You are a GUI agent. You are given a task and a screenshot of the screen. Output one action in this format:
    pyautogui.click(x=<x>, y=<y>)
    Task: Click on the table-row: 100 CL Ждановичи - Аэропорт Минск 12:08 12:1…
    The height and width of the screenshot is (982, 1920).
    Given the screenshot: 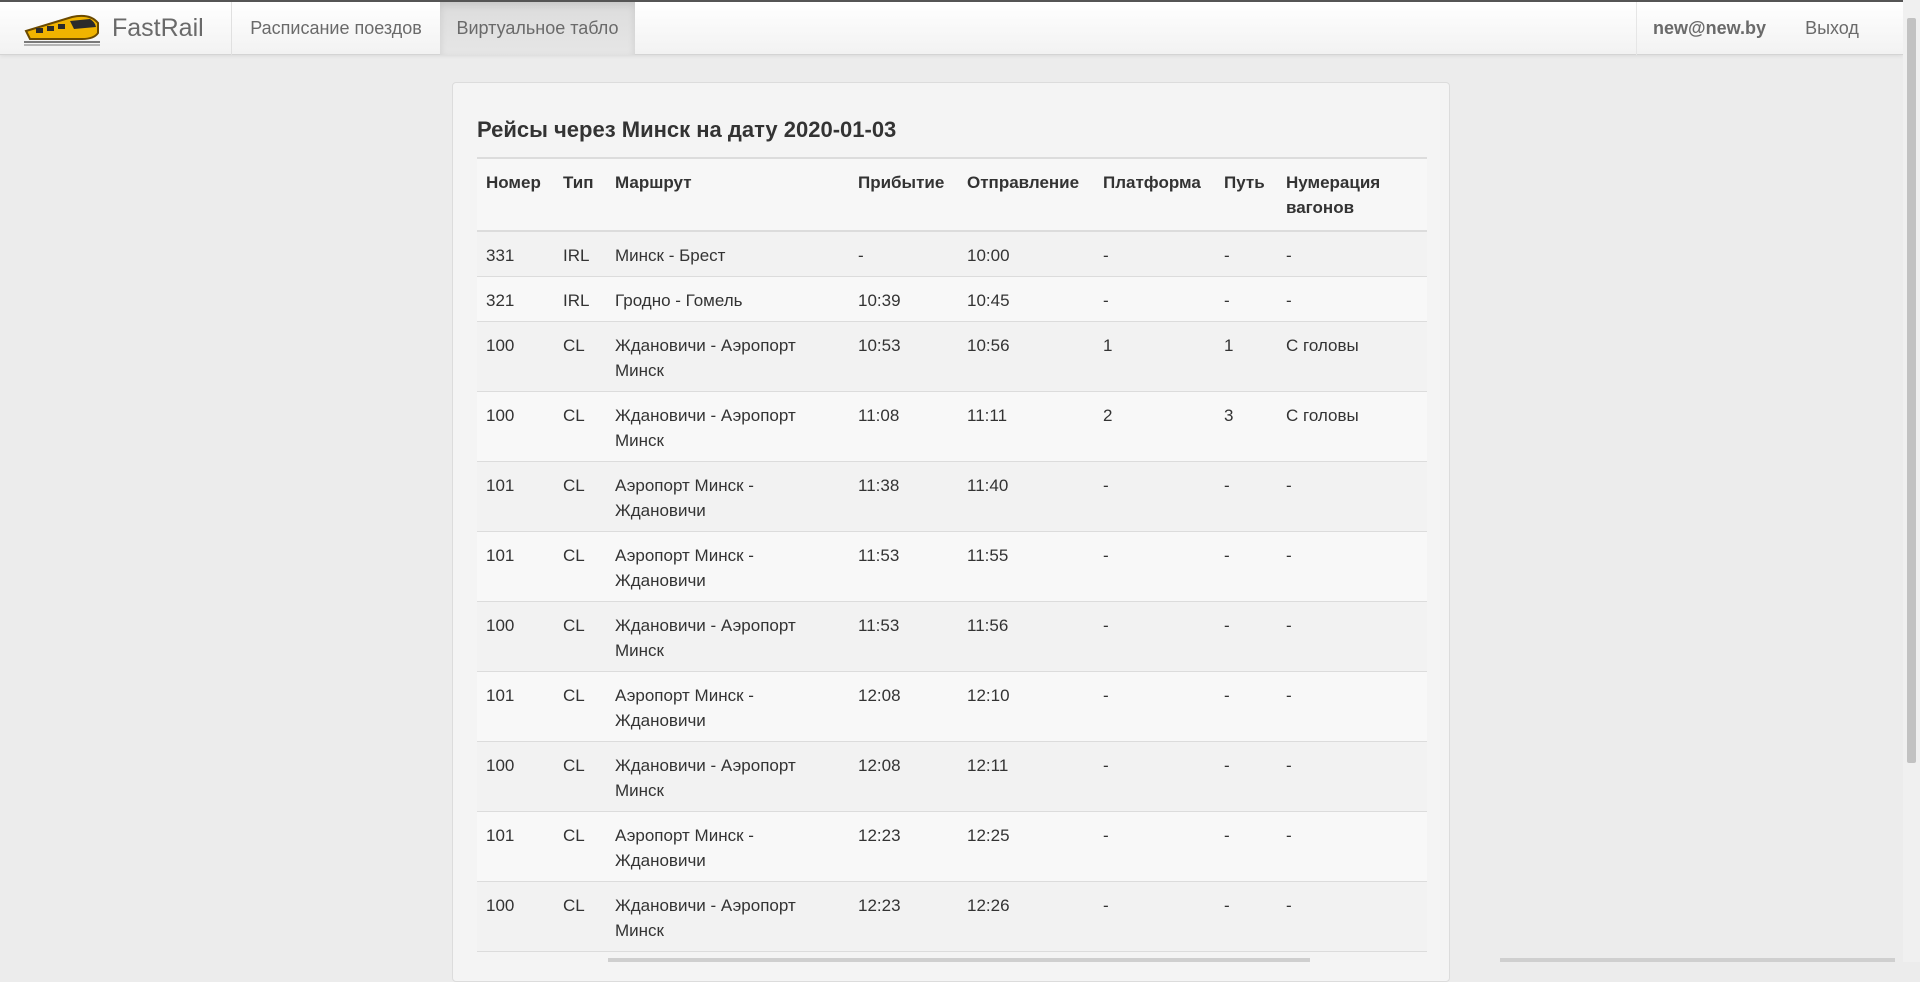 What is the action you would take?
    pyautogui.click(x=952, y=776)
    